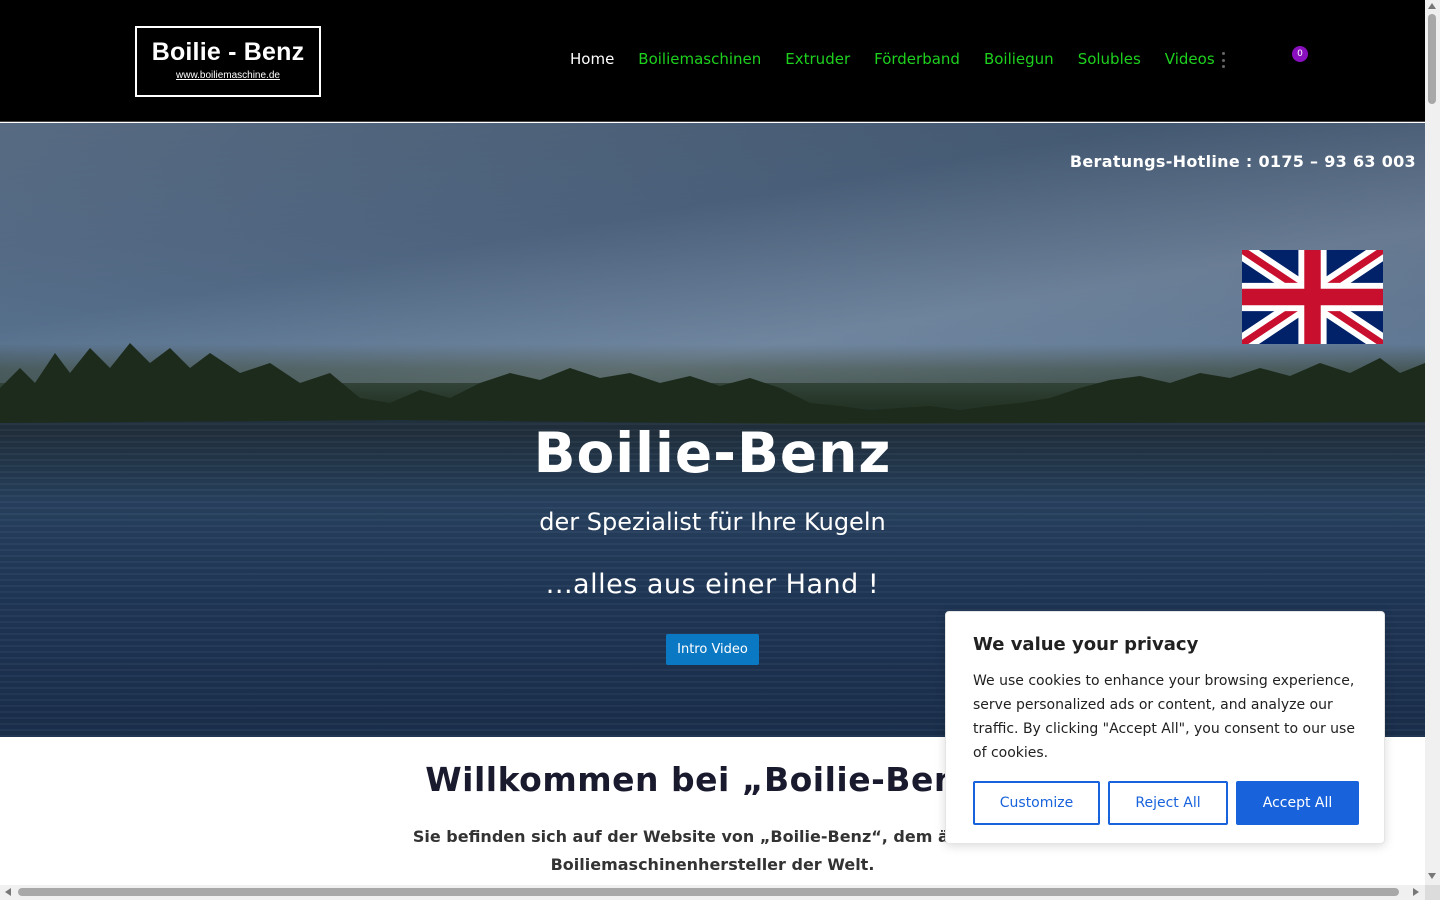 The width and height of the screenshot is (1440, 900). I want to click on hotline-text: Beratungs-Hotline : 0175 – 93 63 003, so click(1242, 161).